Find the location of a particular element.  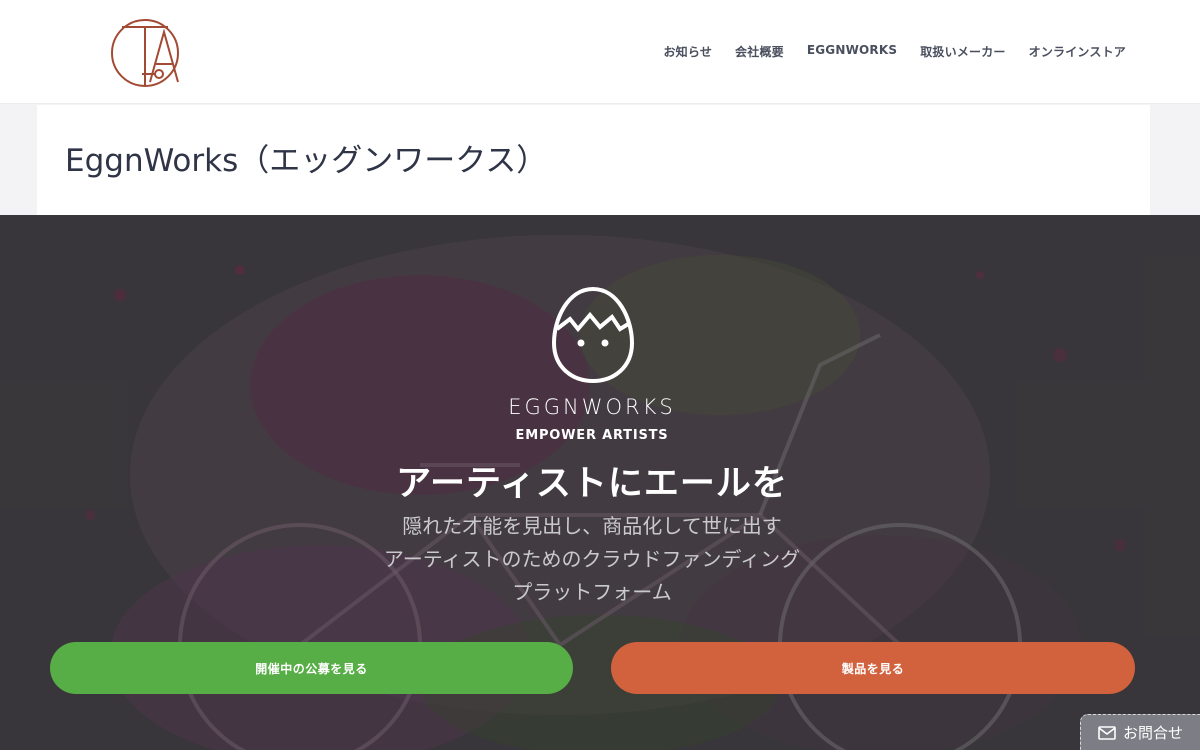

page-title: EggnWorks（エッグンワークス） is located at coordinates (306, 161).